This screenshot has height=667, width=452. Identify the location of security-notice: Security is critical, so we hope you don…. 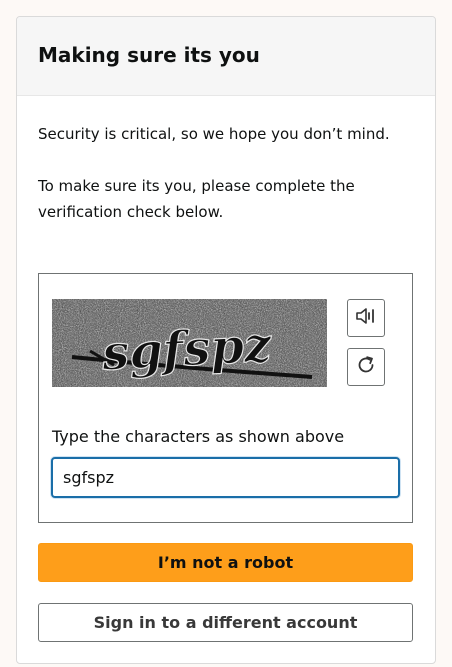
(214, 134).